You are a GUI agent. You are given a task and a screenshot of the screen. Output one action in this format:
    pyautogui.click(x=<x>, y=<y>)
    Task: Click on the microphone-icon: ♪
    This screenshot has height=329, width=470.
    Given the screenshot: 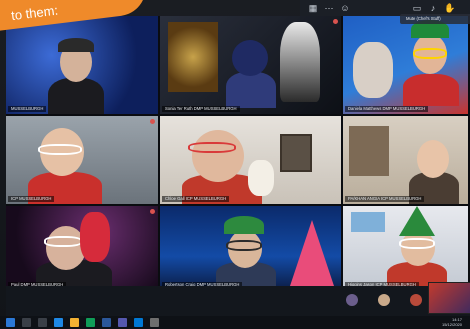 What is the action you would take?
    pyautogui.click(x=433, y=8)
    